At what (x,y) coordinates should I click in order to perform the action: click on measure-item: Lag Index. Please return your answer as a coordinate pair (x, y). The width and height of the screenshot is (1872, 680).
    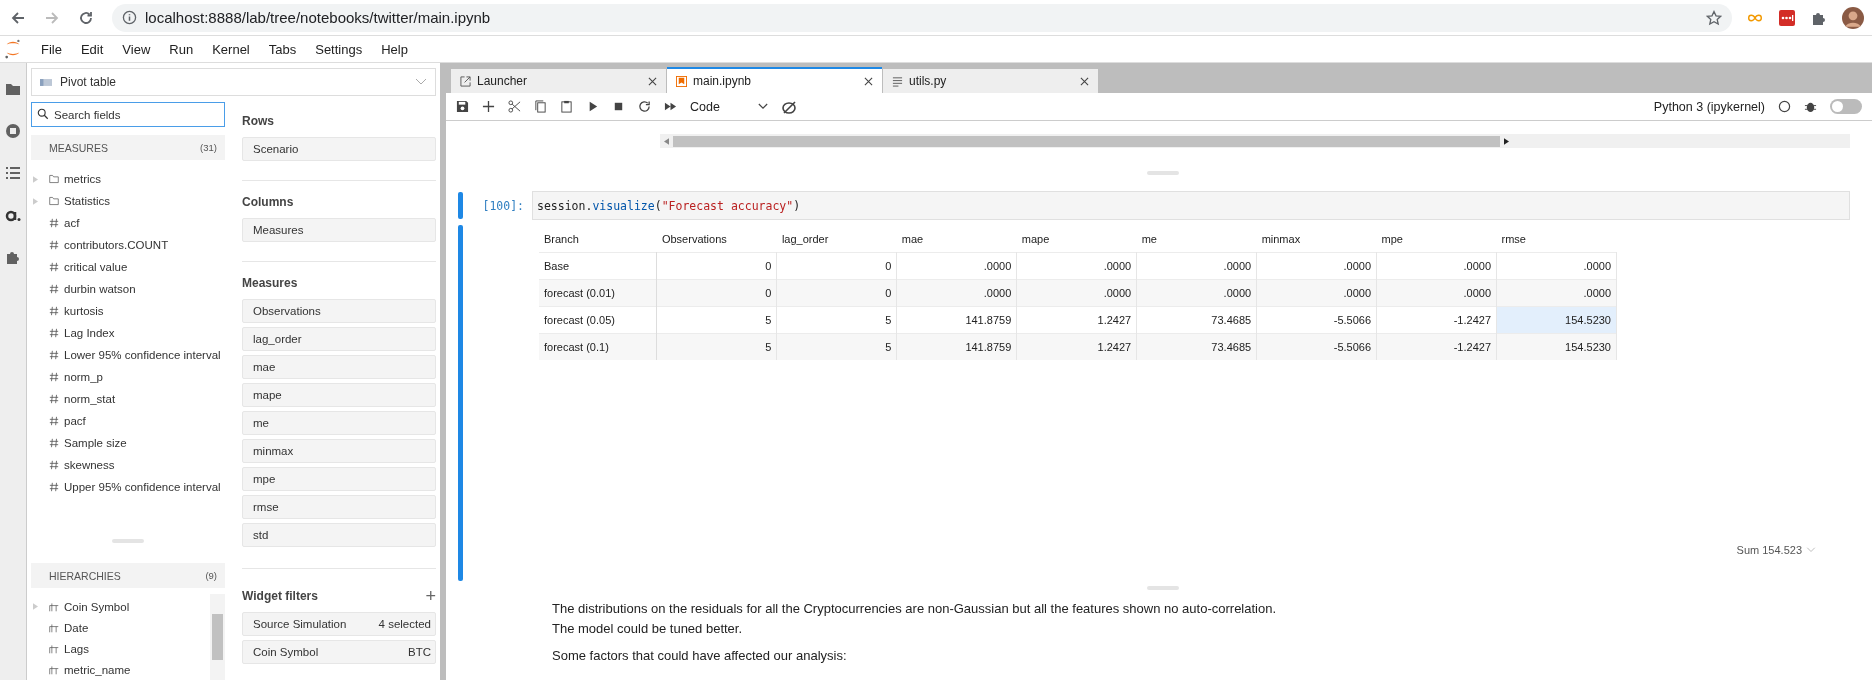
    Looking at the image, I should click on (89, 333).